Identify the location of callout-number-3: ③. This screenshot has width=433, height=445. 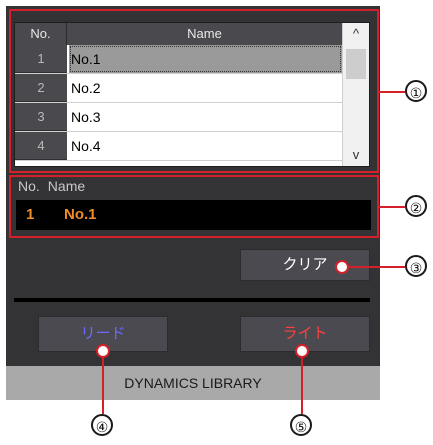
(416, 266).